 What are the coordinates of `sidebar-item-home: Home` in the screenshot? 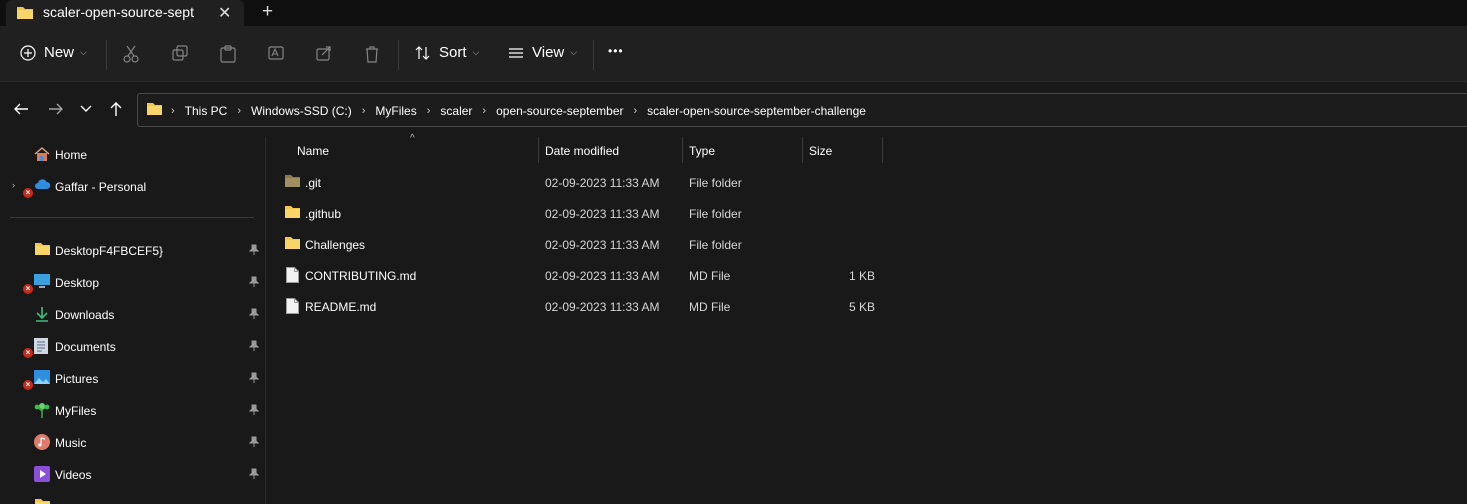 It's located at (131, 154).